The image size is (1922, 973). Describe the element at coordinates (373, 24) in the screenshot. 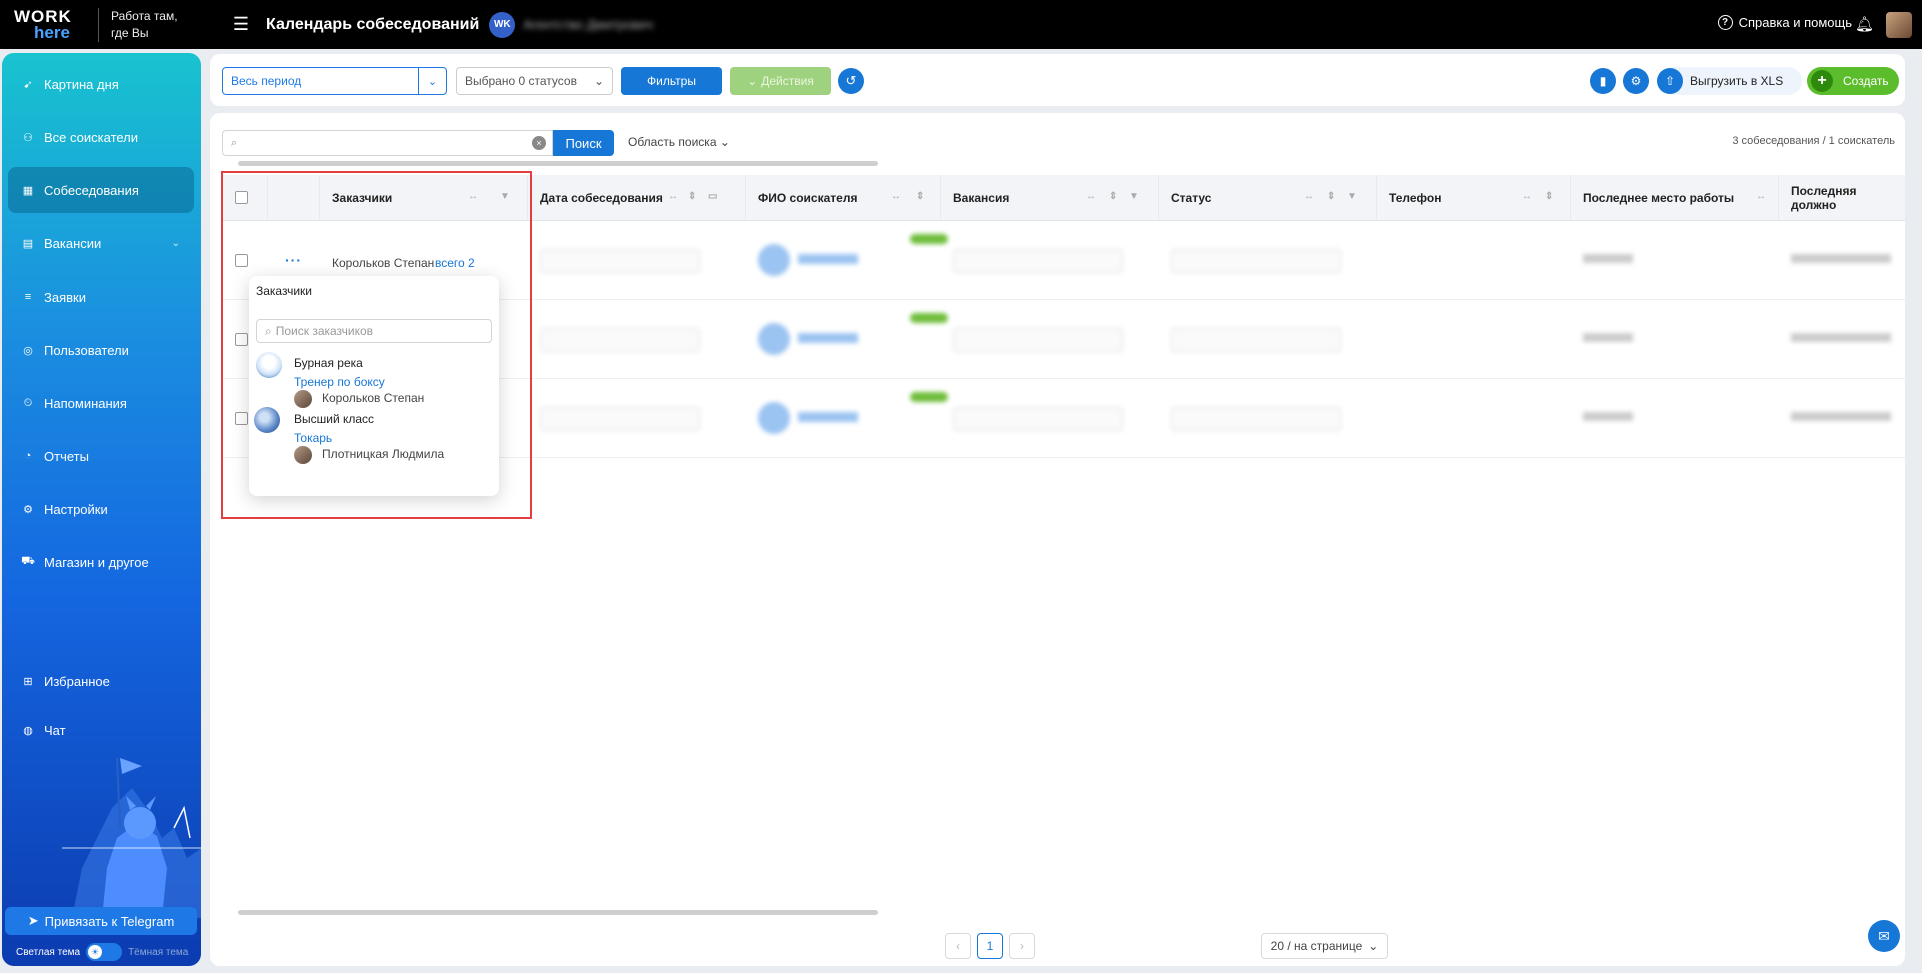

I see `page-title: Календарь собеседований` at that location.